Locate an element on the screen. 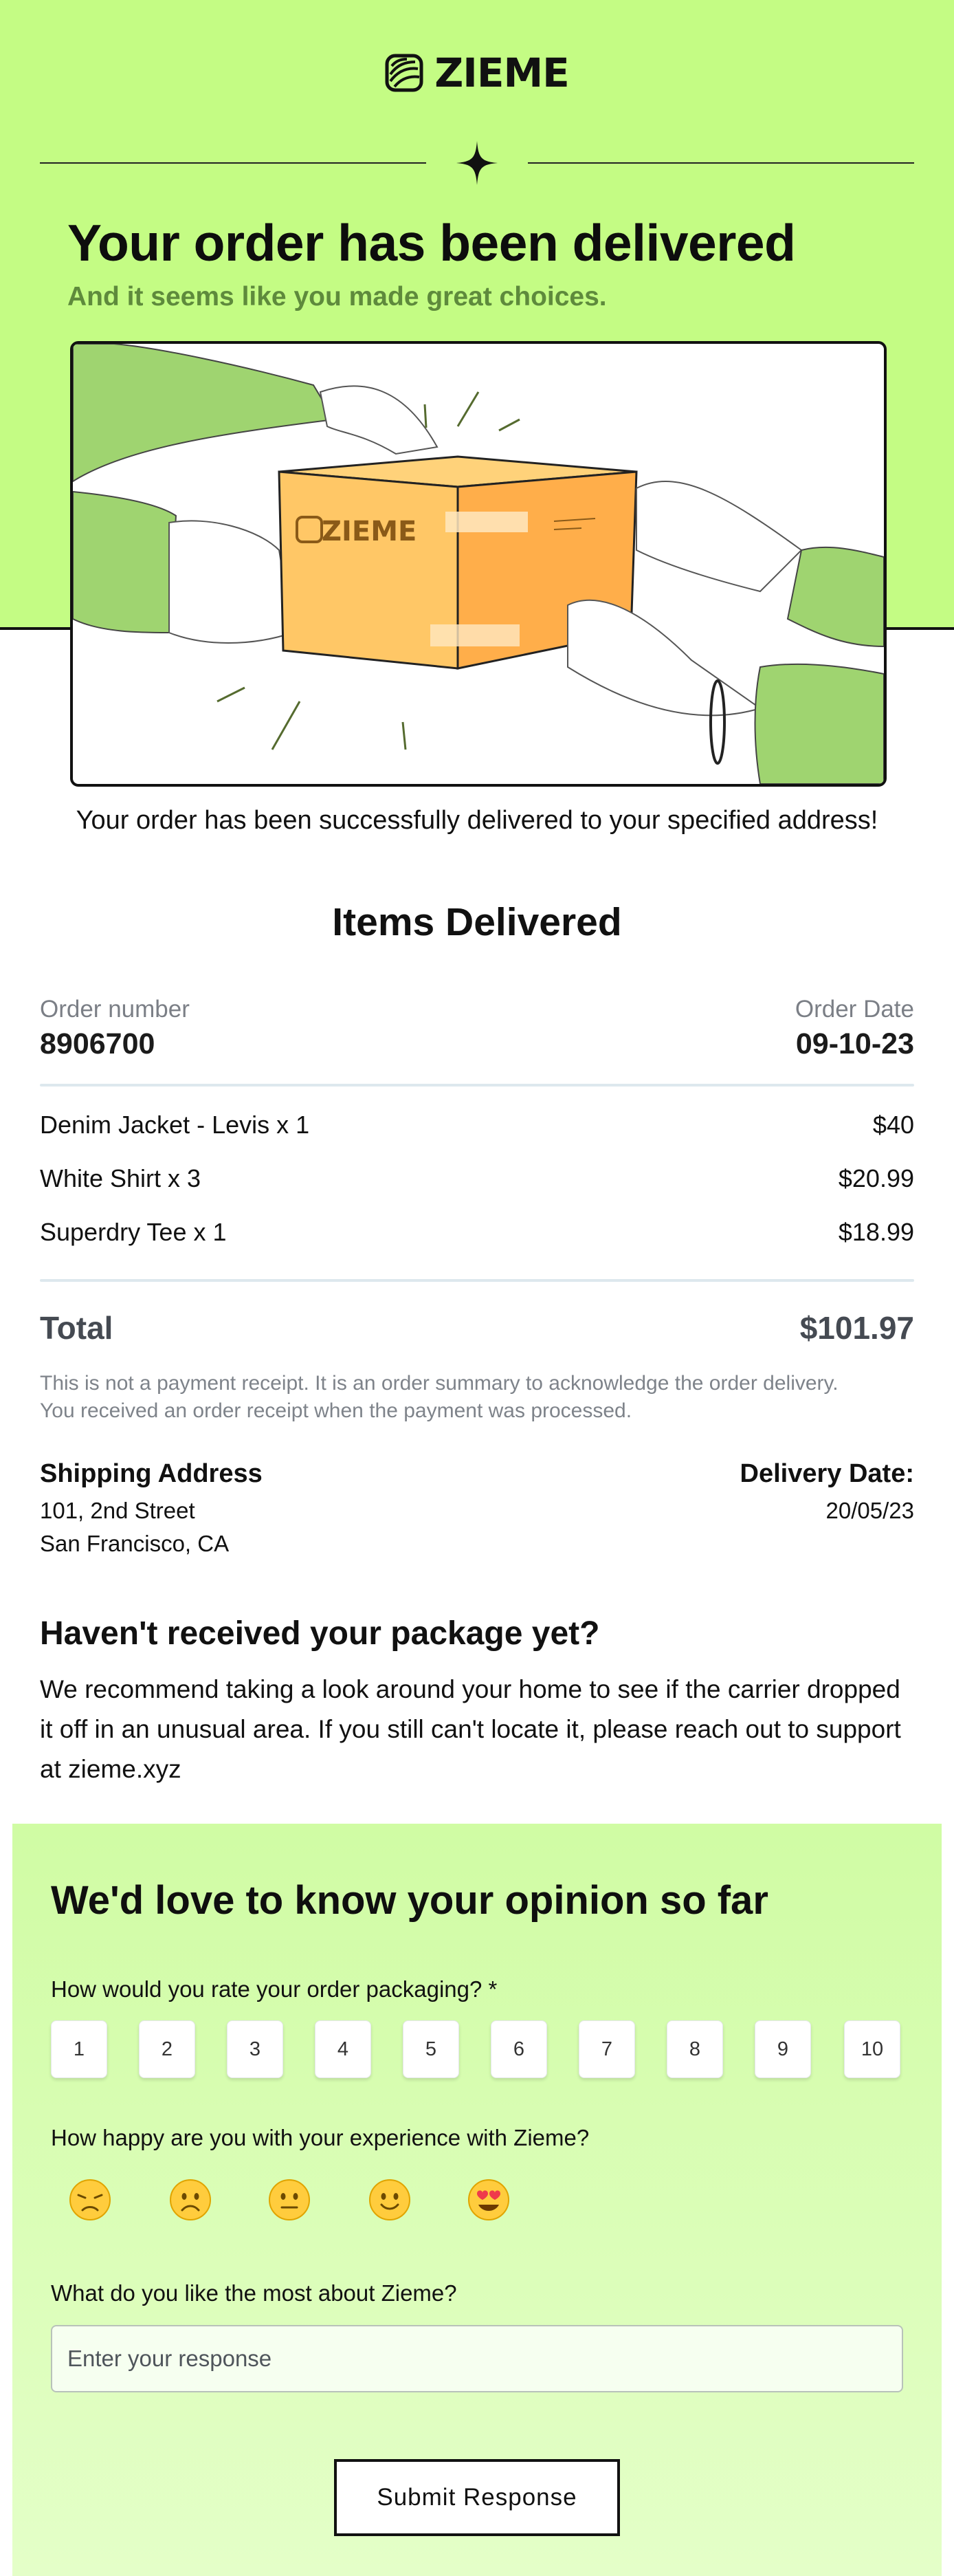 The image size is (954, 2576). hero-title: Your order has been delivered is located at coordinates (431, 243).